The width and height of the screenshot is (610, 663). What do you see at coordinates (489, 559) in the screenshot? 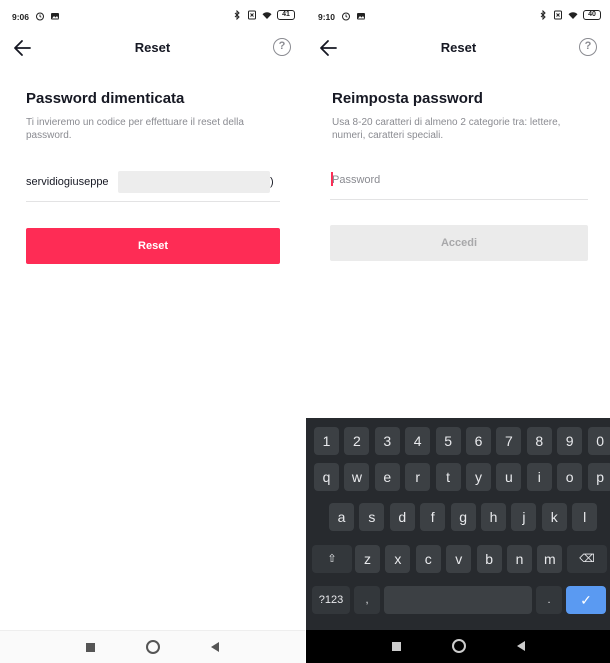
I see `key-b: b` at bounding box center [489, 559].